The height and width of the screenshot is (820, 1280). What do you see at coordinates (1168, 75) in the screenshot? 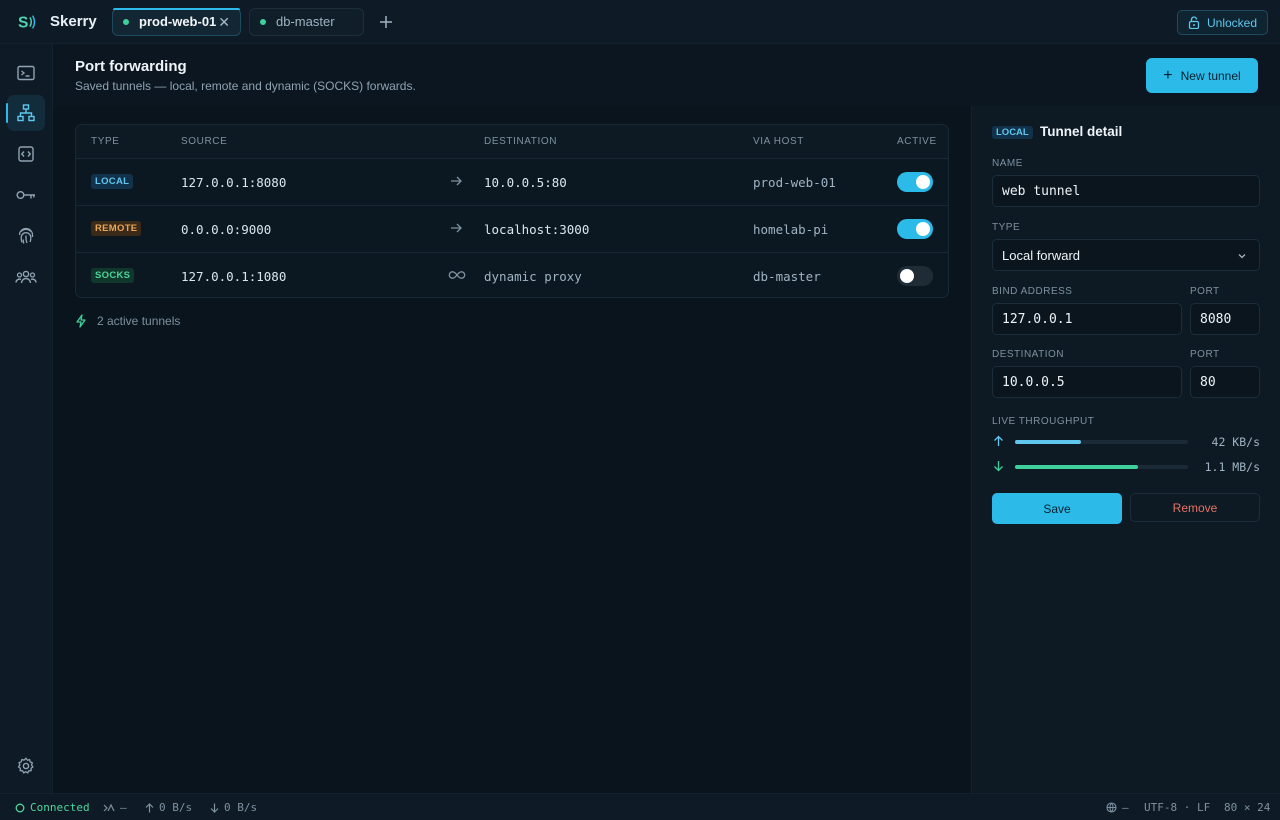
I see `plus-icon: +` at bounding box center [1168, 75].